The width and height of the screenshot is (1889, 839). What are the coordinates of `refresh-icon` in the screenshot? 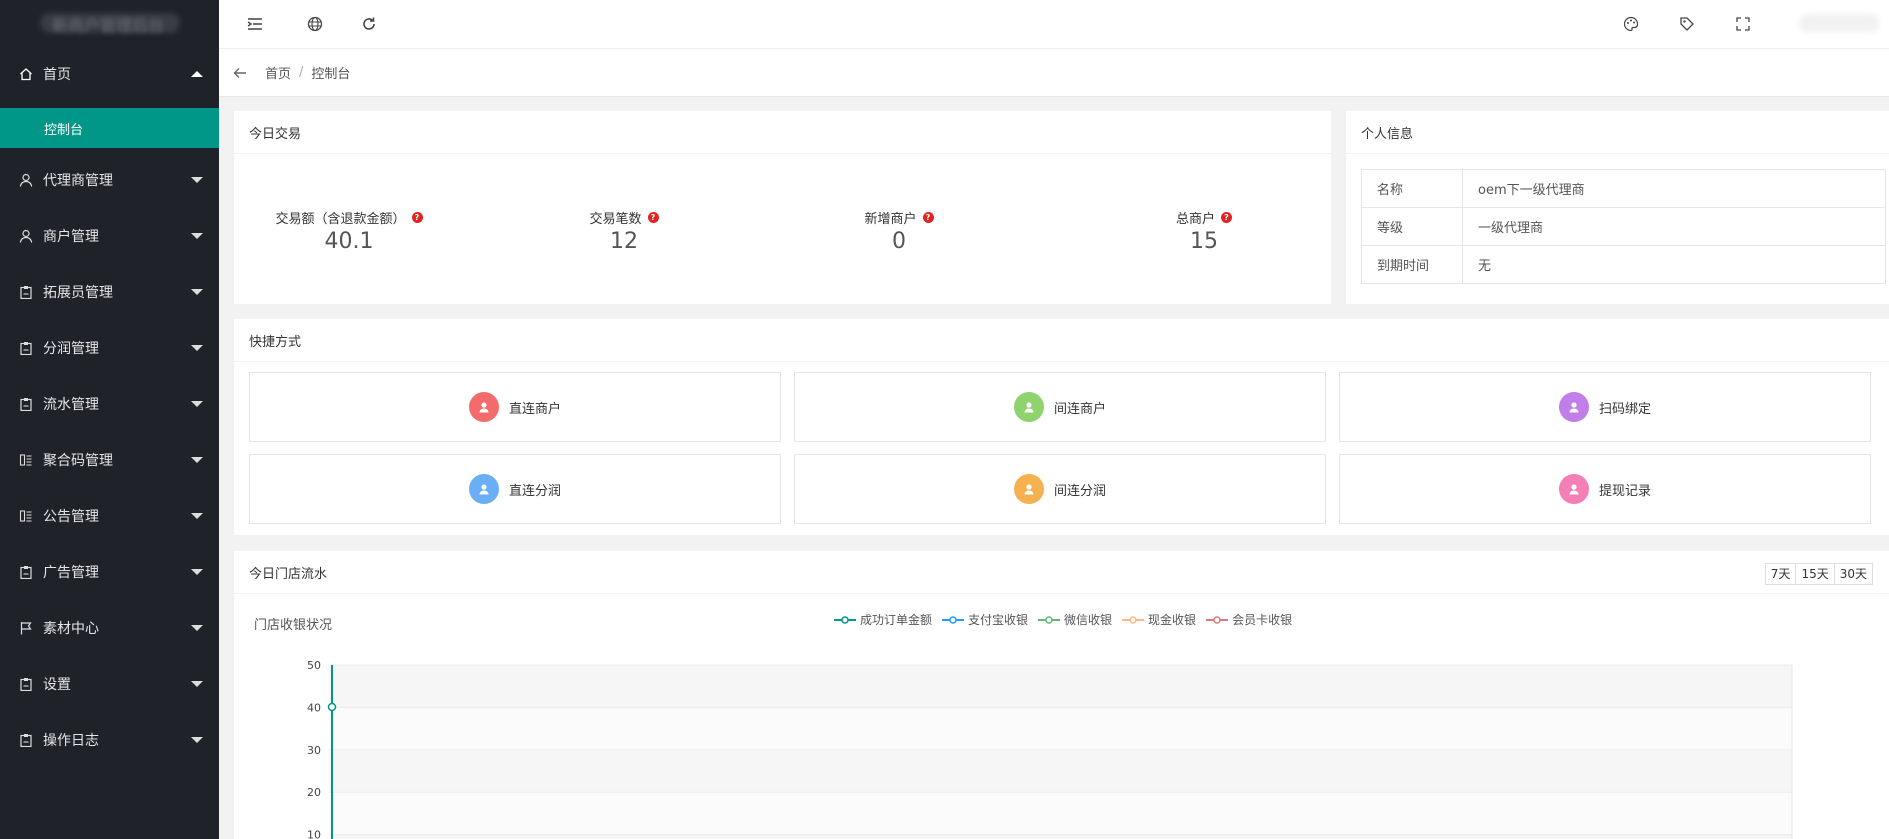 It's located at (369, 24).